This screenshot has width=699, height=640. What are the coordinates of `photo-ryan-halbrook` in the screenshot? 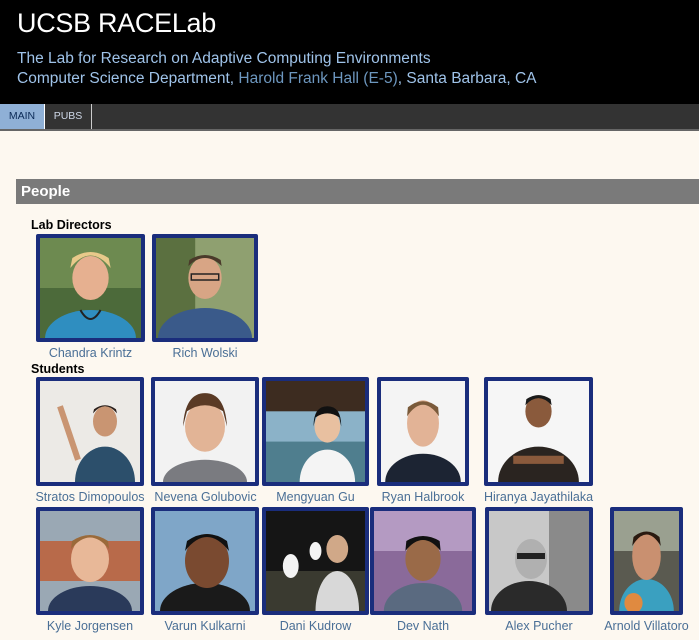 It's located at (423, 431).